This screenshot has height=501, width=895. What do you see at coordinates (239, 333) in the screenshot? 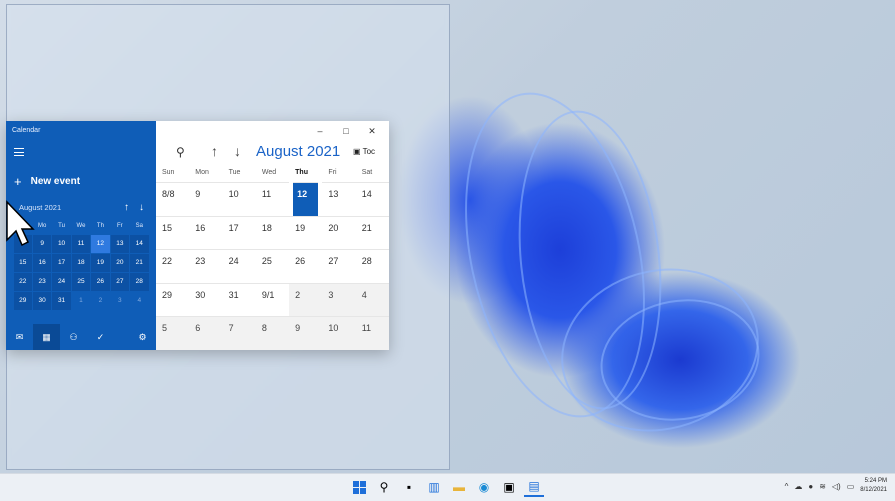
I see `day-cell: 7` at bounding box center [239, 333].